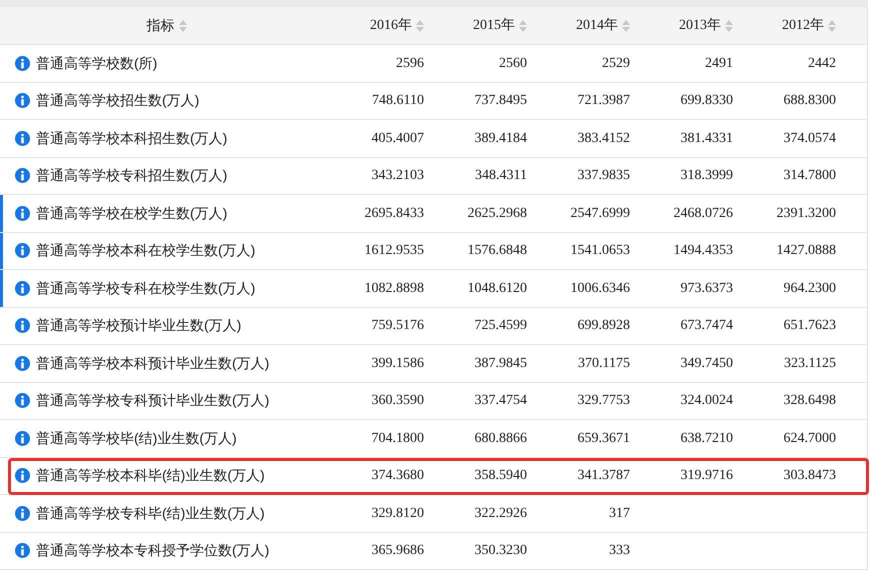  I want to click on table-cell-text: 333, so click(619, 551).